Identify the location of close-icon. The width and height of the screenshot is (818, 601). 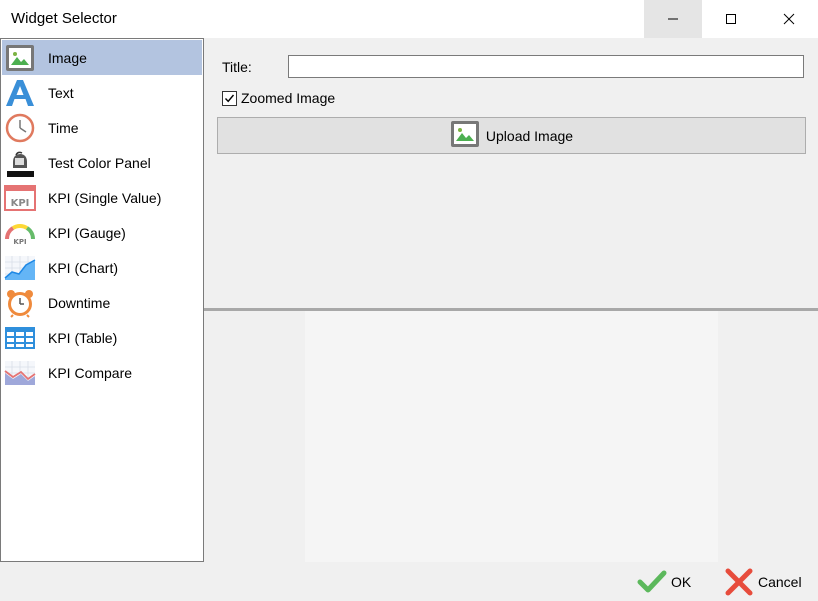
(789, 19).